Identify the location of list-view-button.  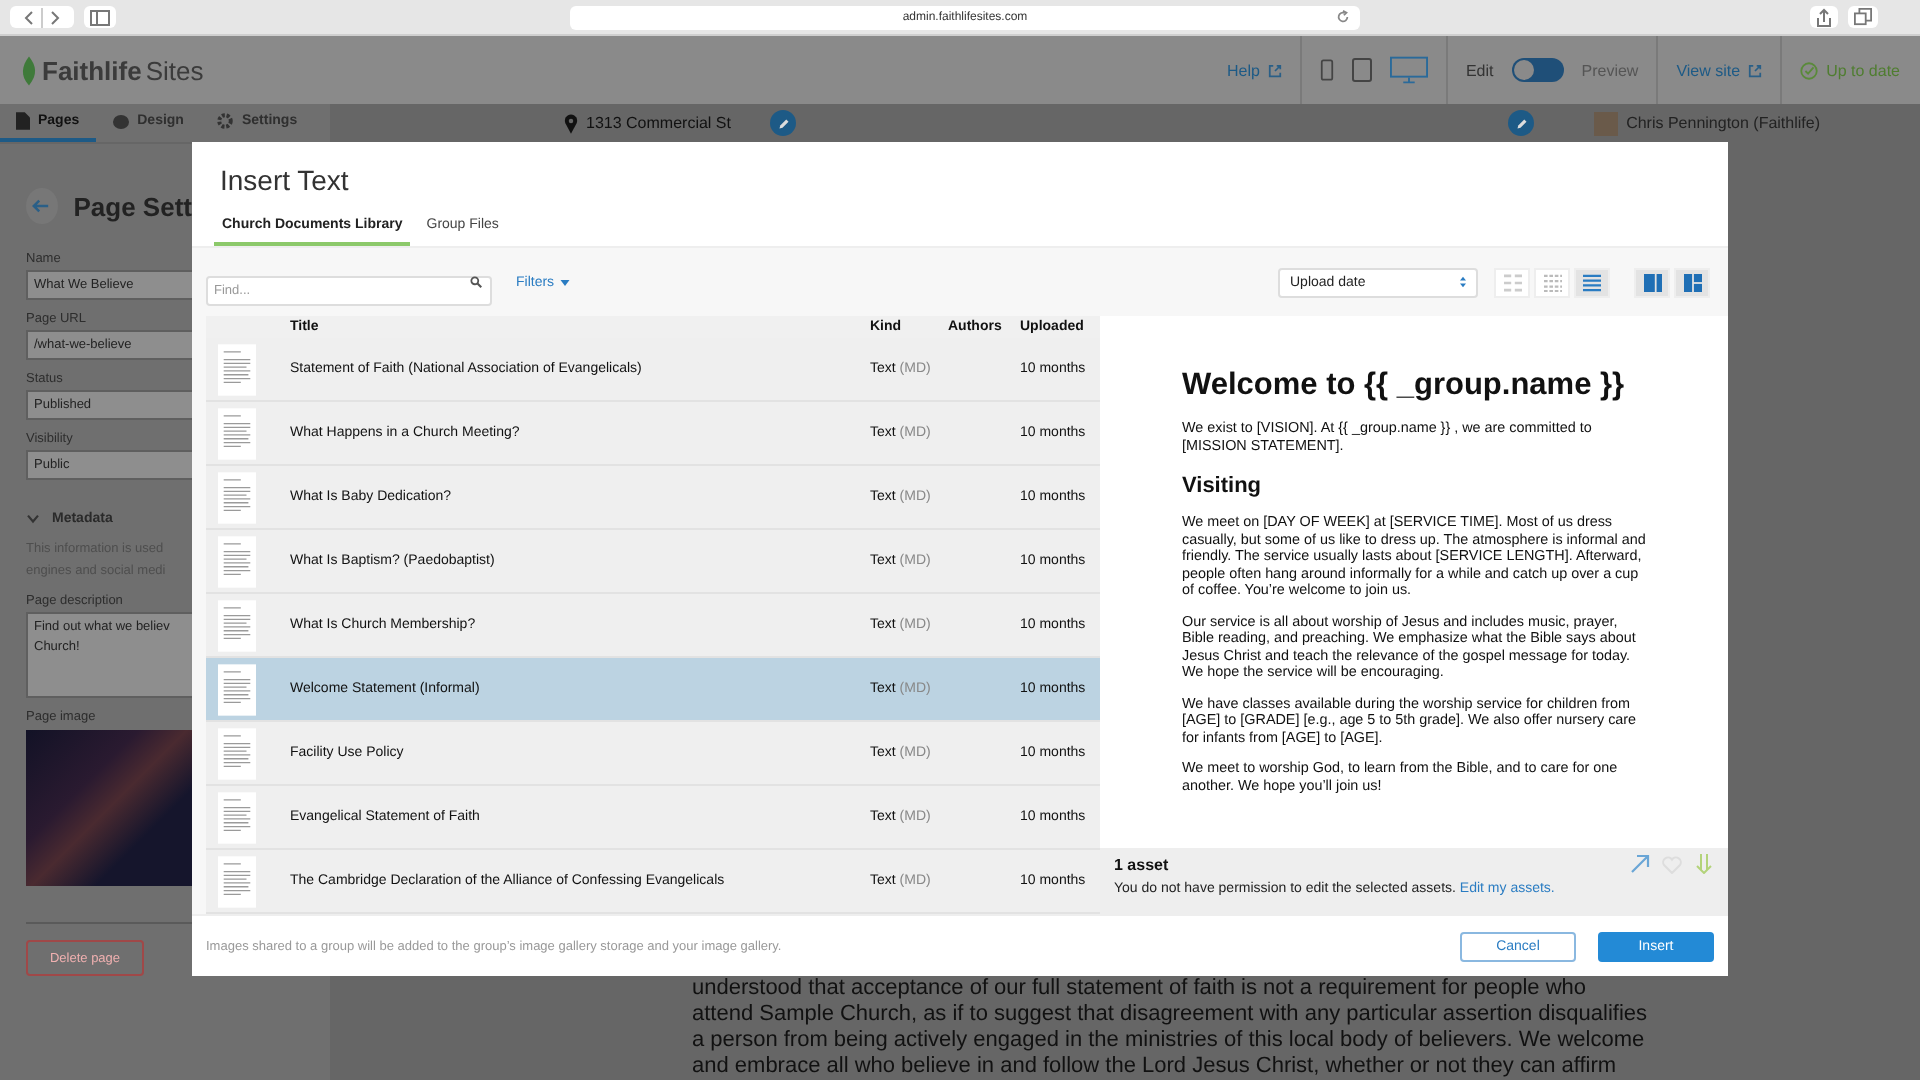
(1592, 282).